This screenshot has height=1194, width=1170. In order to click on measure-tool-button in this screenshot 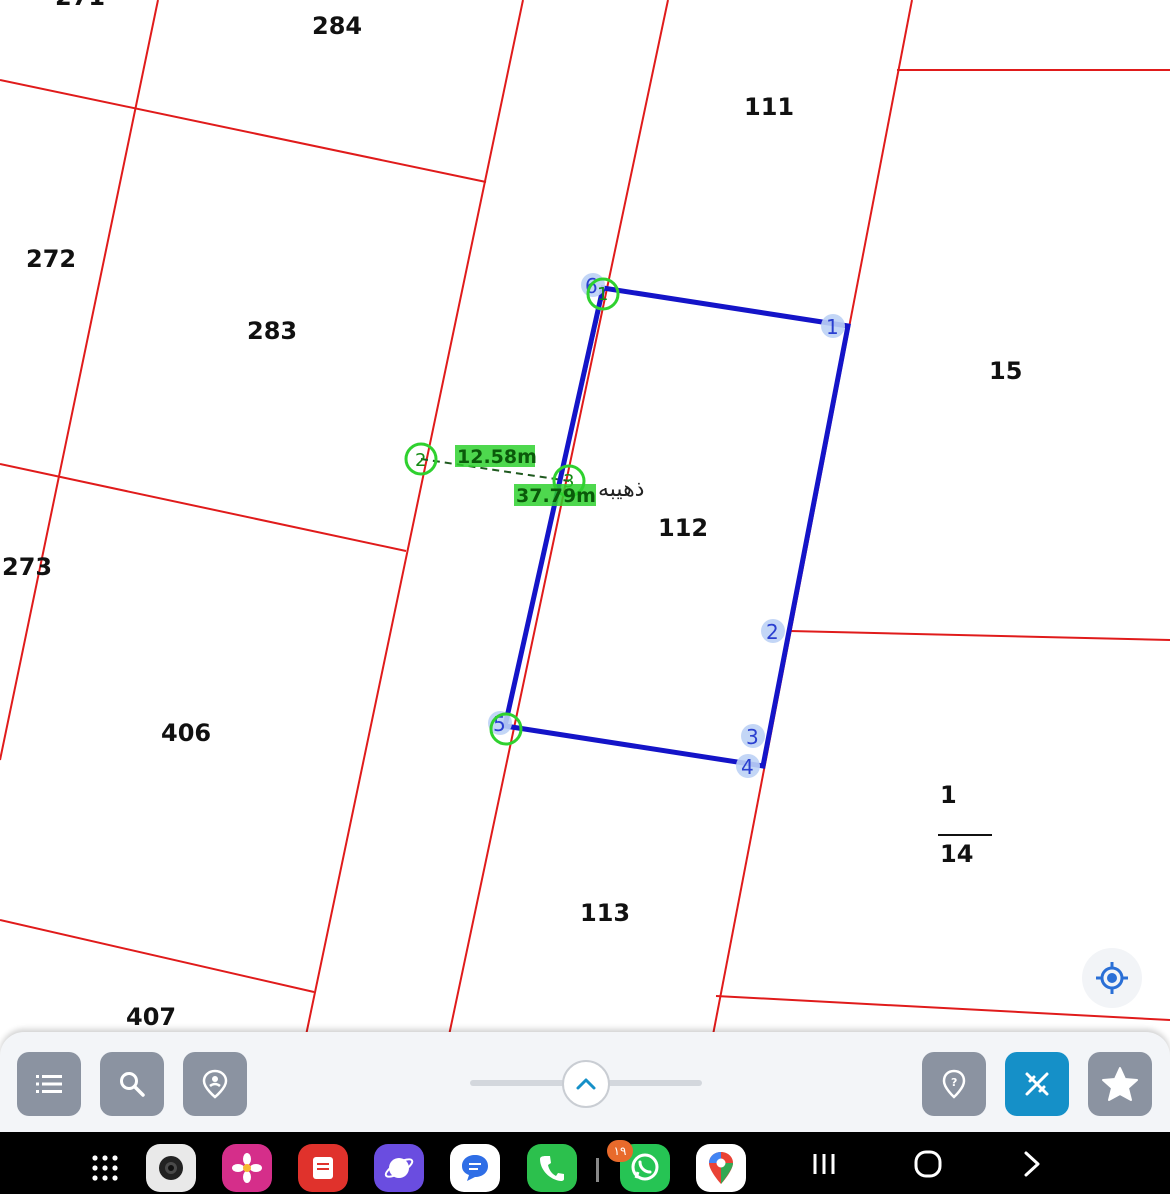, I will do `click(1037, 1084)`.